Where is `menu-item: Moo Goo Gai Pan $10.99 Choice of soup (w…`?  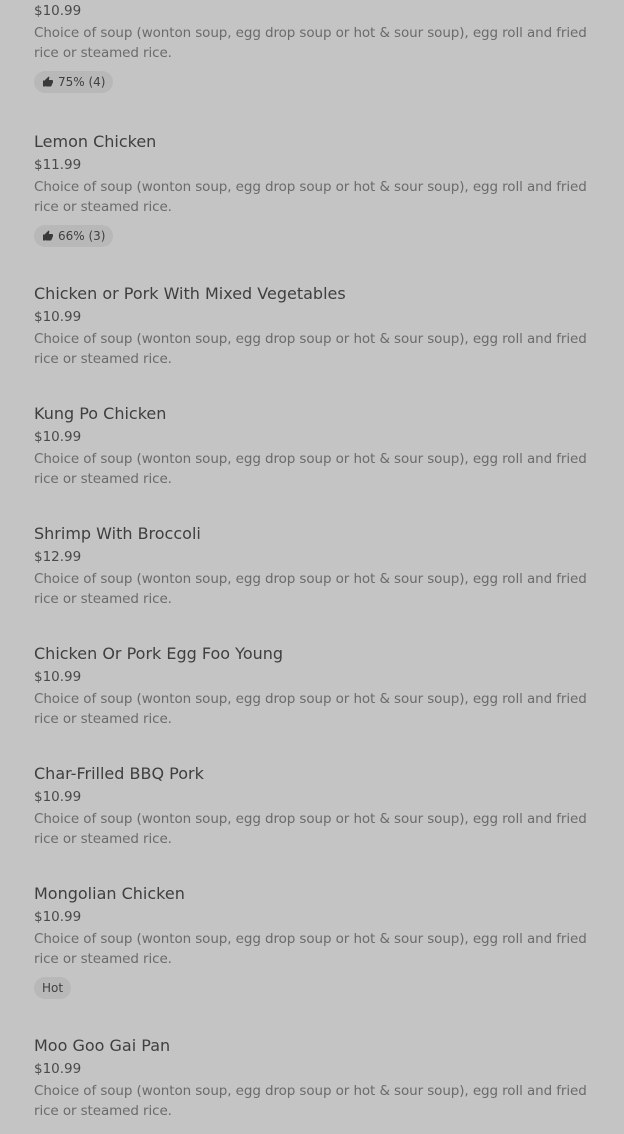
menu-item: Moo Goo Gai Pan $10.99 Choice of soup (w… is located at coordinates (312, 1078).